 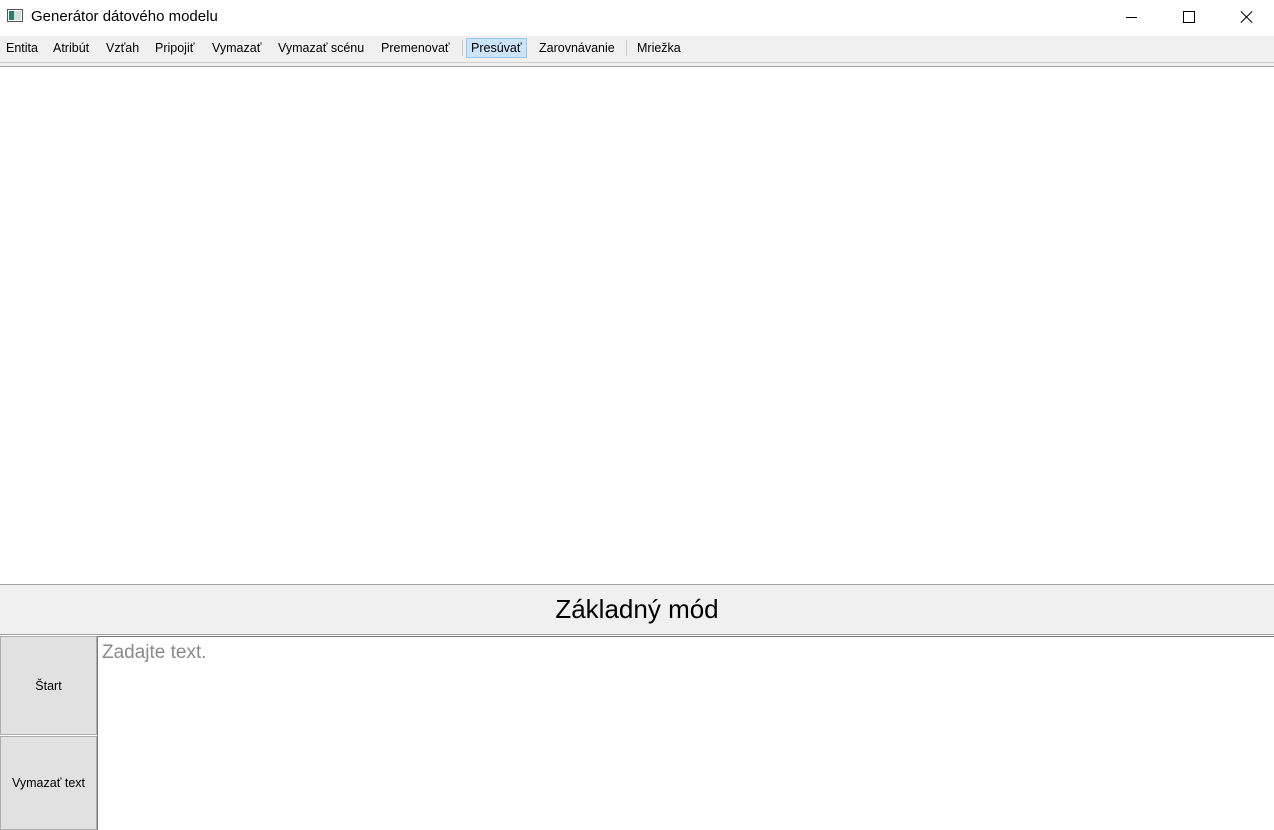 What do you see at coordinates (236, 48) in the screenshot?
I see `tool-vymazat: Vymazať` at bounding box center [236, 48].